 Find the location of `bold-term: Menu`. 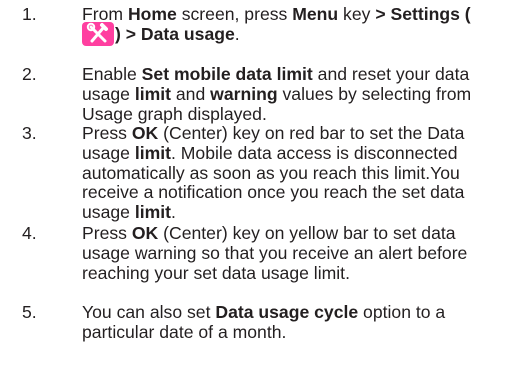

bold-term: Menu is located at coordinates (315, 14).